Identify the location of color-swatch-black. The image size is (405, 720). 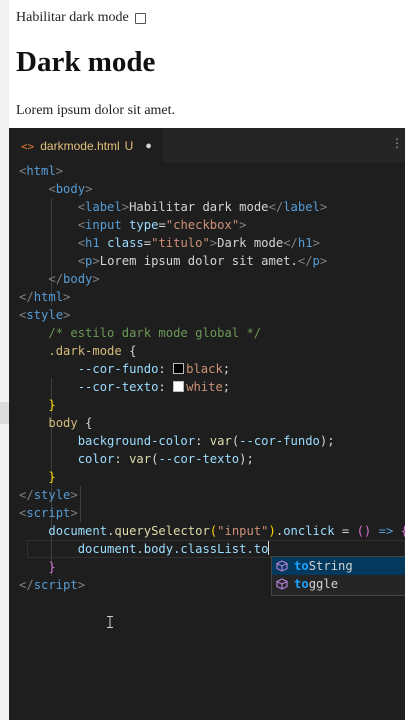
(179, 368).